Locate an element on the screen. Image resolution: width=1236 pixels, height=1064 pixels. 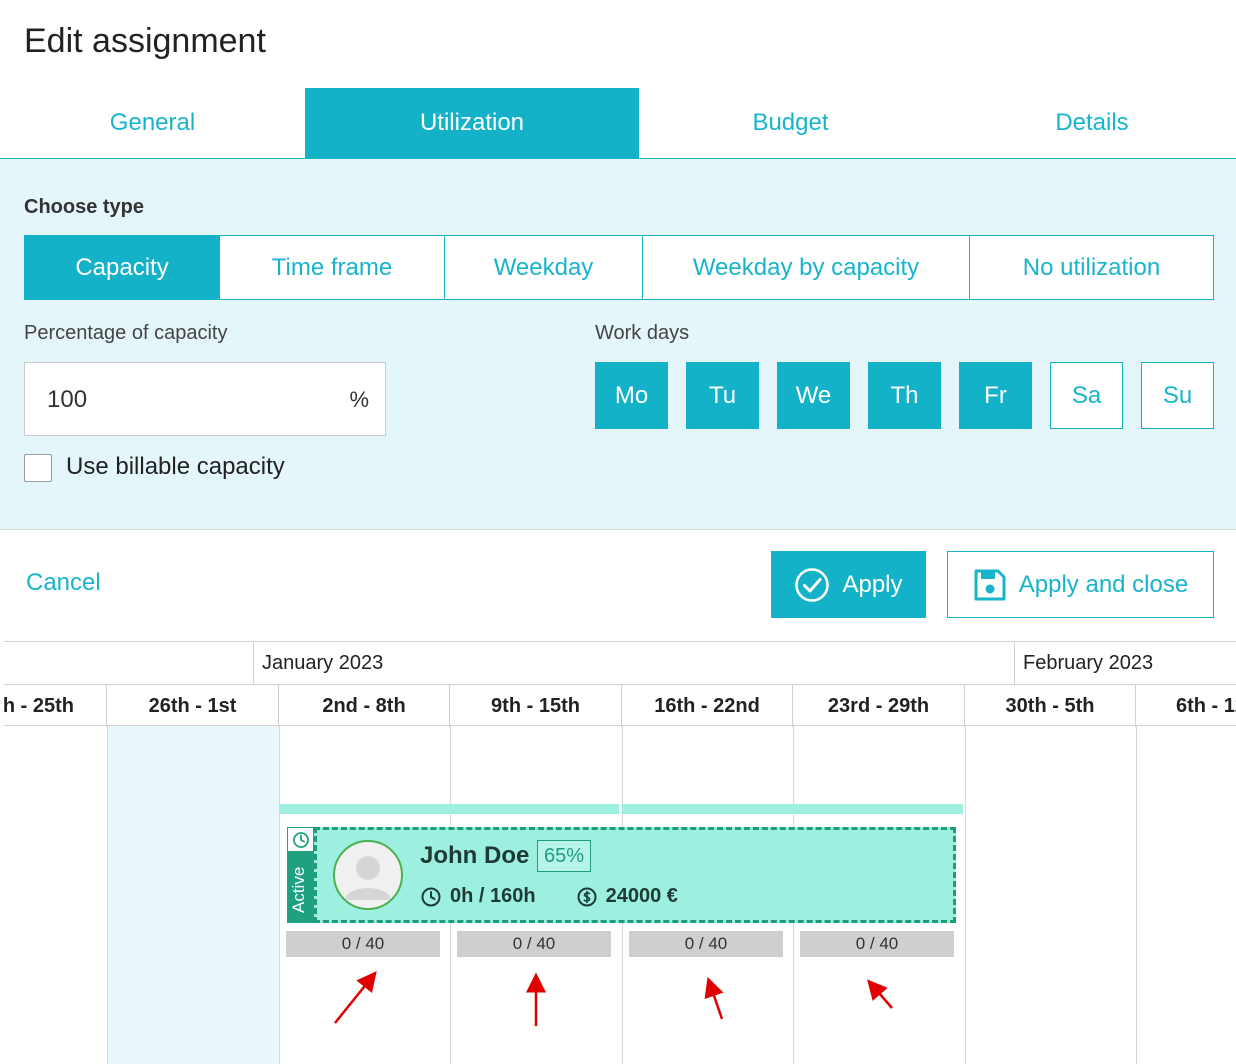
month-february: February 2023 is located at coordinates (1125, 663).